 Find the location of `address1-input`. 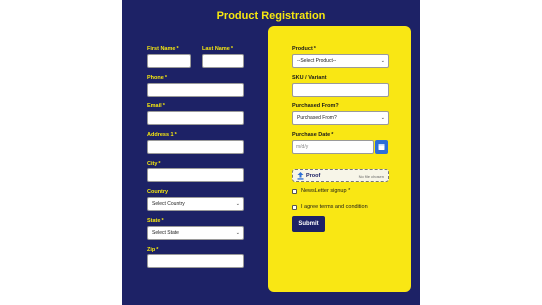

address1-input is located at coordinates (195, 147).